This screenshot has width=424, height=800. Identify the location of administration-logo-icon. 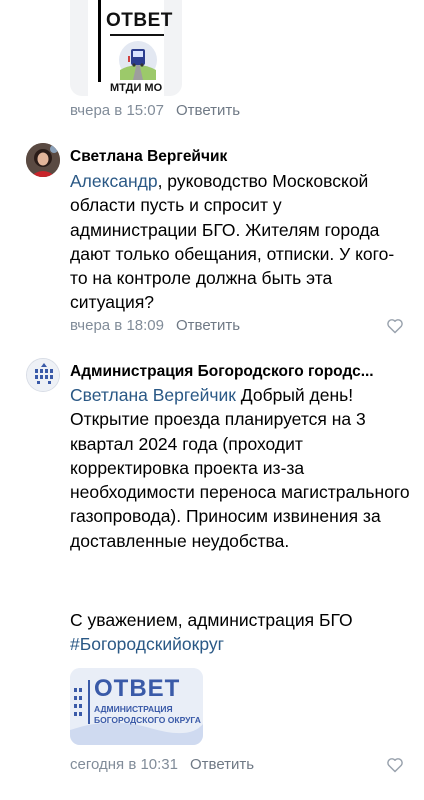
(43, 375).